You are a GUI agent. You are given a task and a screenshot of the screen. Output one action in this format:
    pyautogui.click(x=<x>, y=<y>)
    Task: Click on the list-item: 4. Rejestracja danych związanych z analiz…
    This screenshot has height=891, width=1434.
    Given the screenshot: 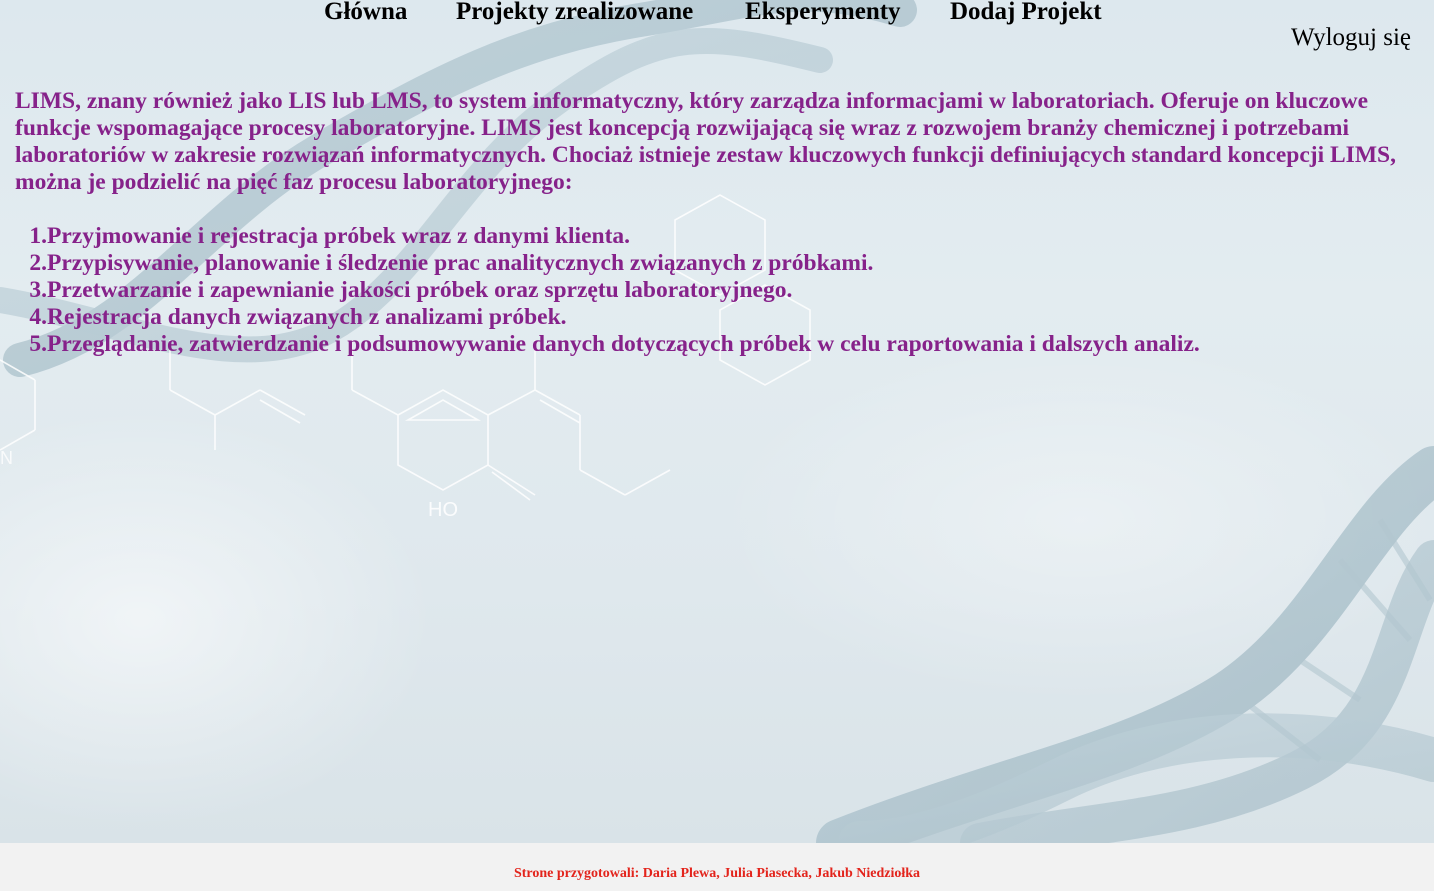 What is the action you would take?
    pyautogui.click(x=715, y=317)
    